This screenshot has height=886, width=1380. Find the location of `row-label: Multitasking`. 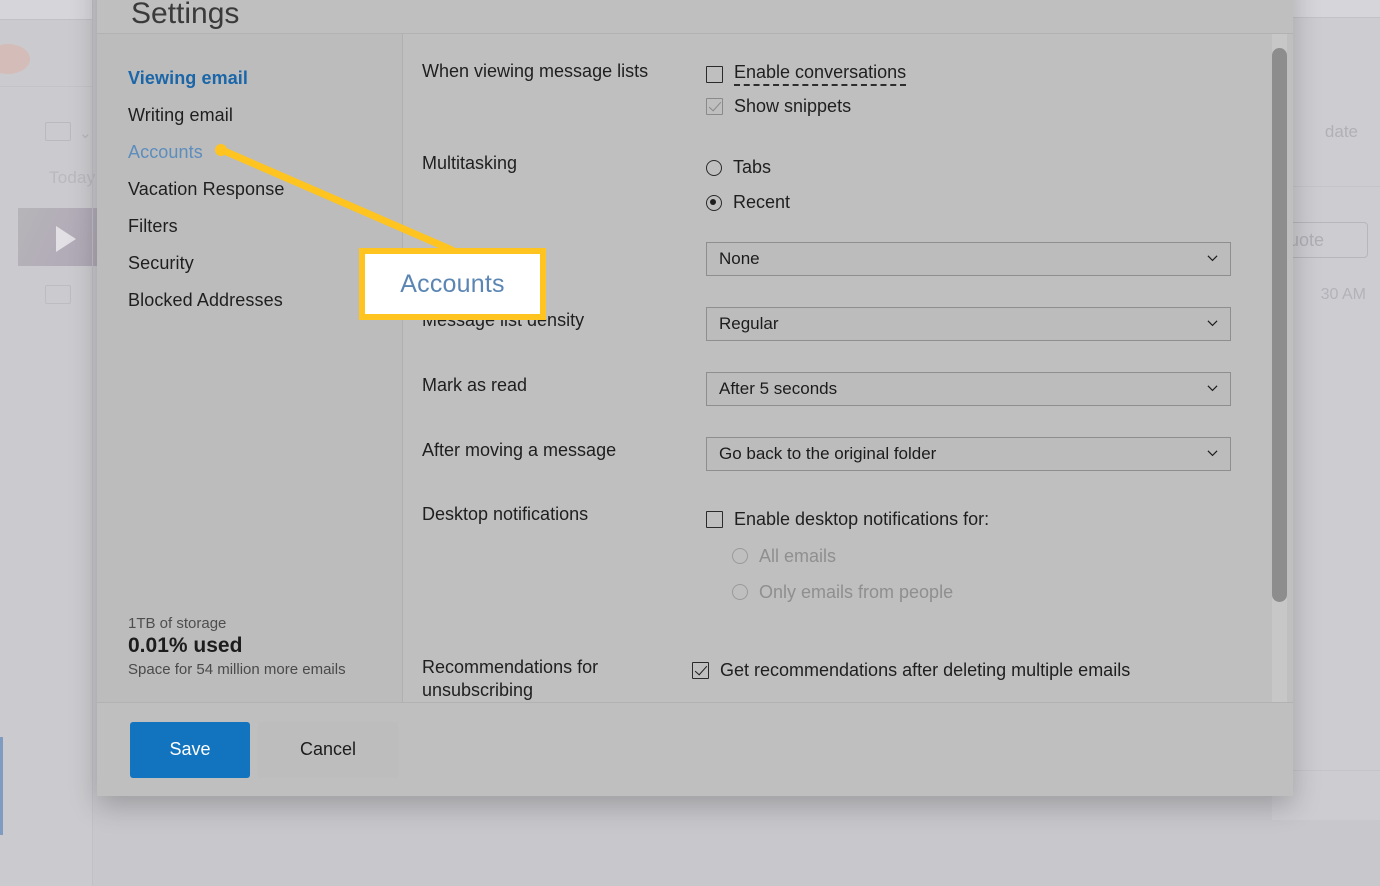

row-label: Multitasking is located at coordinates (470, 163).